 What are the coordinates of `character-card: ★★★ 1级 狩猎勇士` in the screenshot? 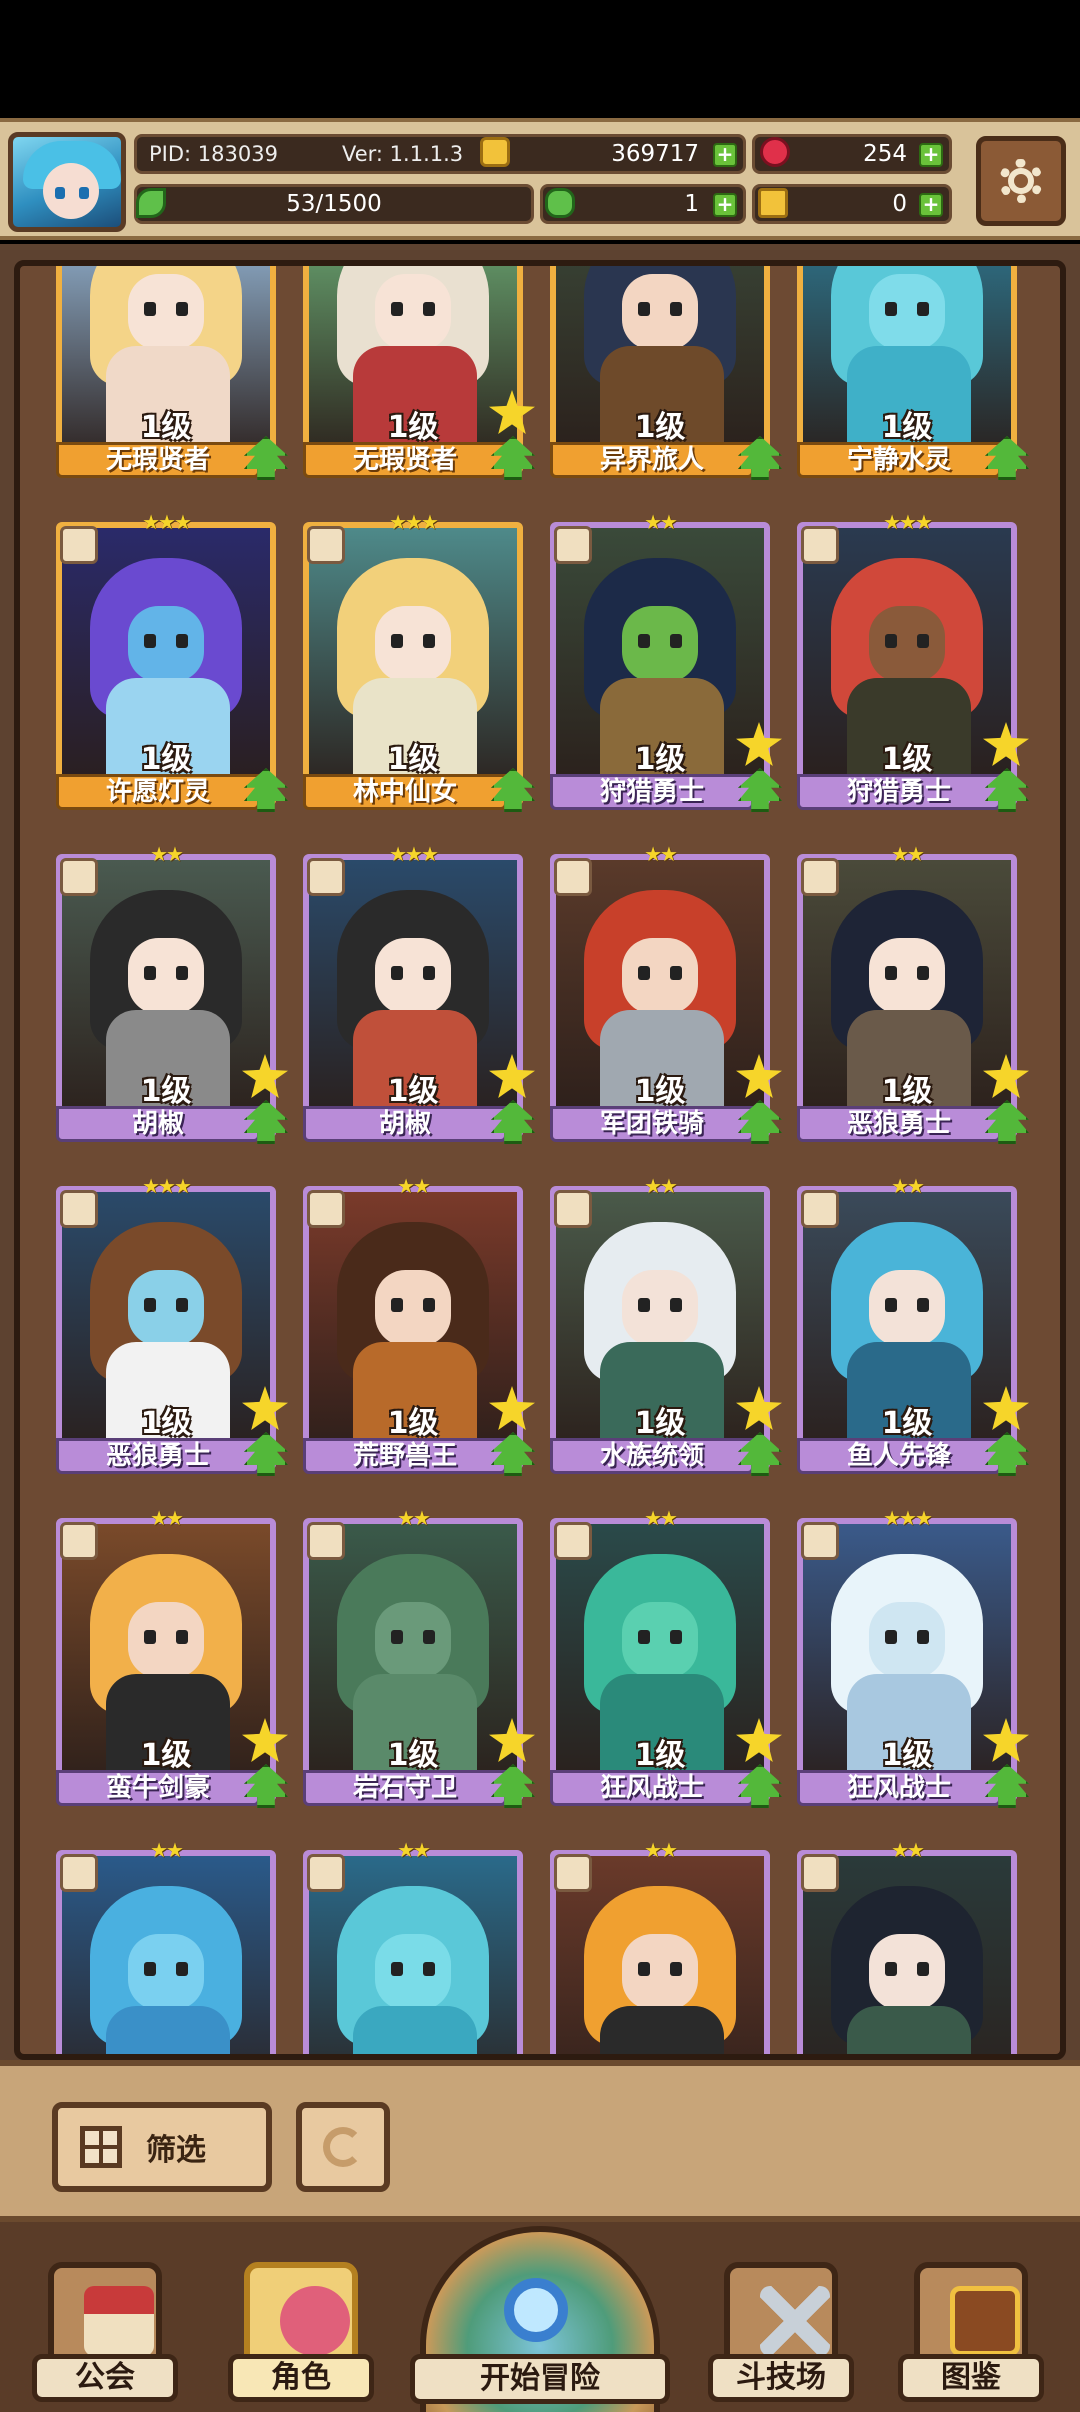 It's located at (913, 661).